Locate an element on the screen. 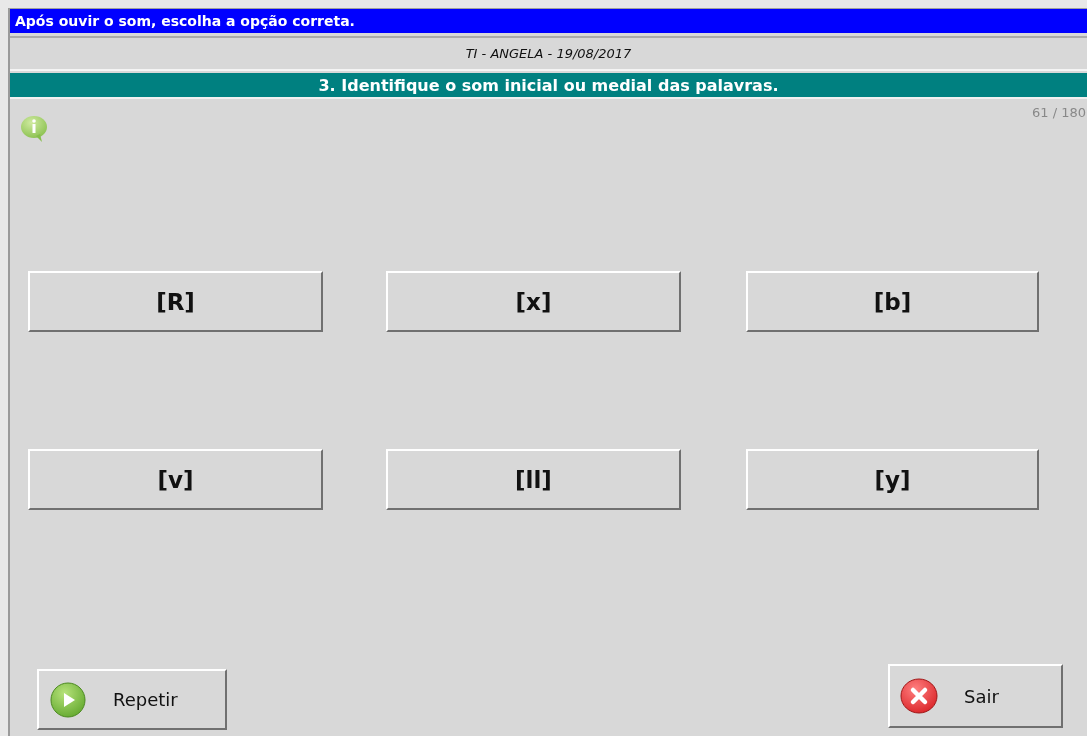 Image resolution: width=1087 pixels, height=736 pixels. progress-counter: 61 / 180 is located at coordinates (1059, 112).